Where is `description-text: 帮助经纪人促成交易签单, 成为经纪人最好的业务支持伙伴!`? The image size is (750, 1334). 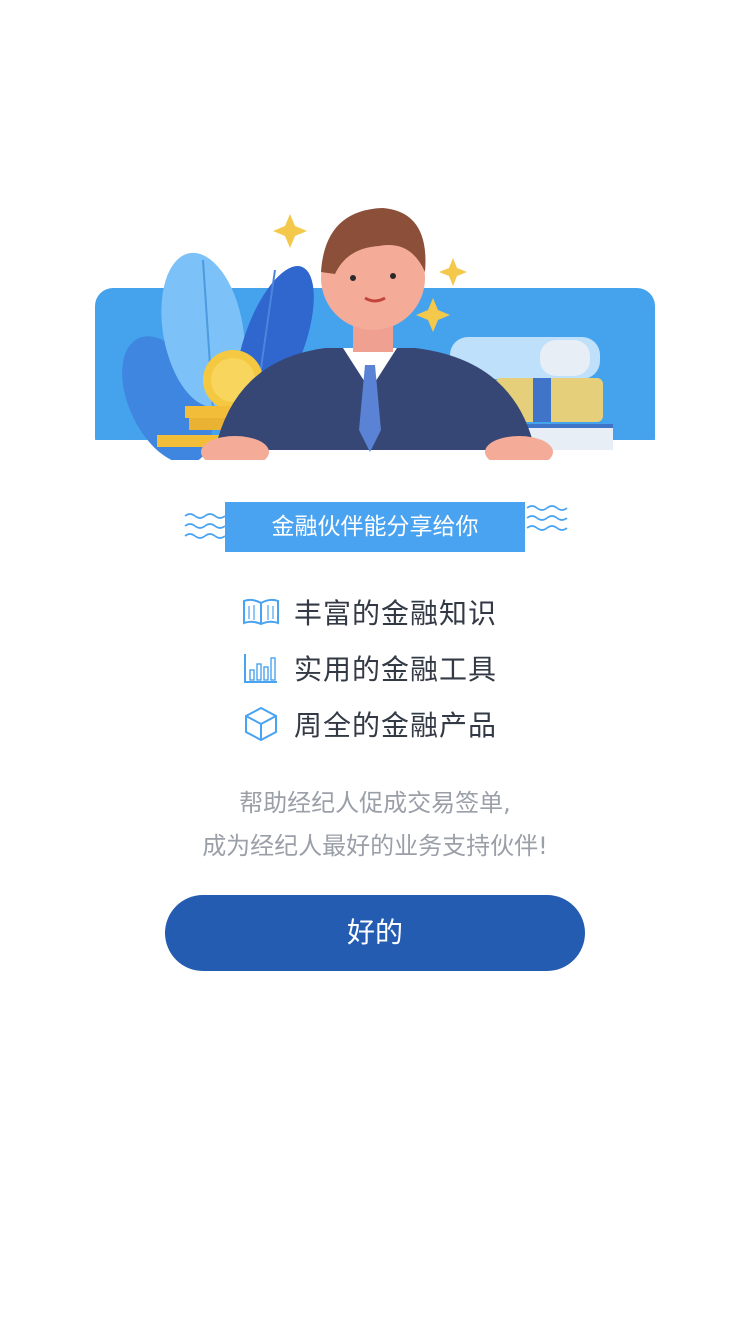 description-text: 帮助经纪人促成交易签单, 成为经纪人最好的业务支持伙伴! is located at coordinates (375, 825).